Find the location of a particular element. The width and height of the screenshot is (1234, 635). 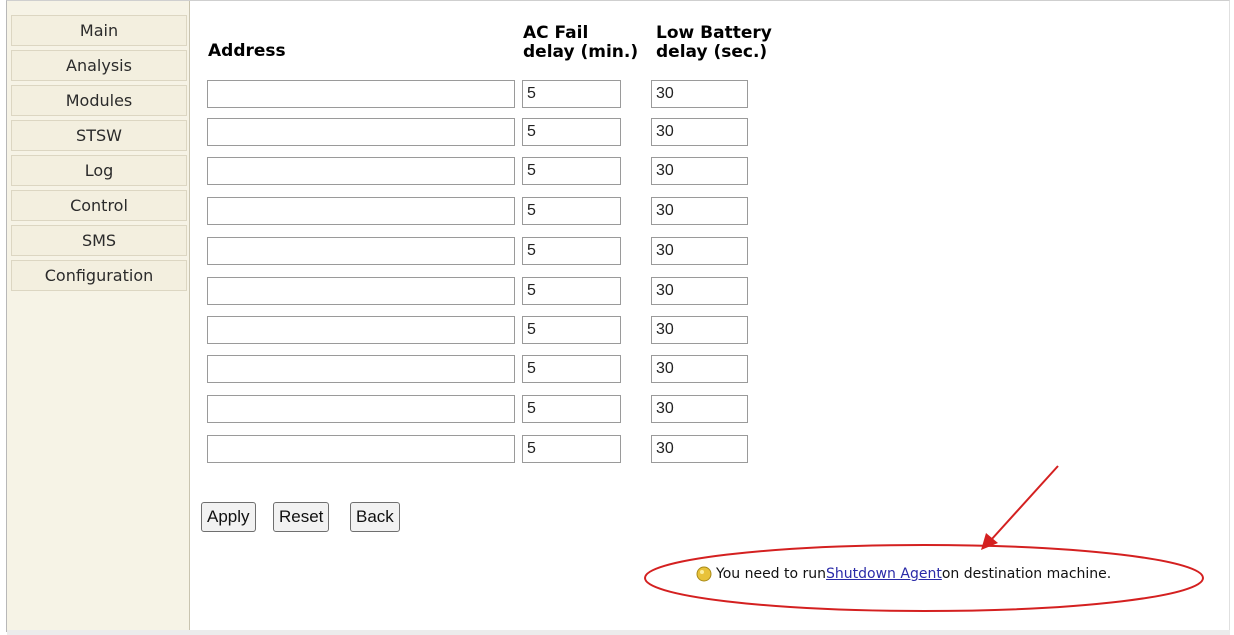

highlight-ellipse is located at coordinates (924, 578).